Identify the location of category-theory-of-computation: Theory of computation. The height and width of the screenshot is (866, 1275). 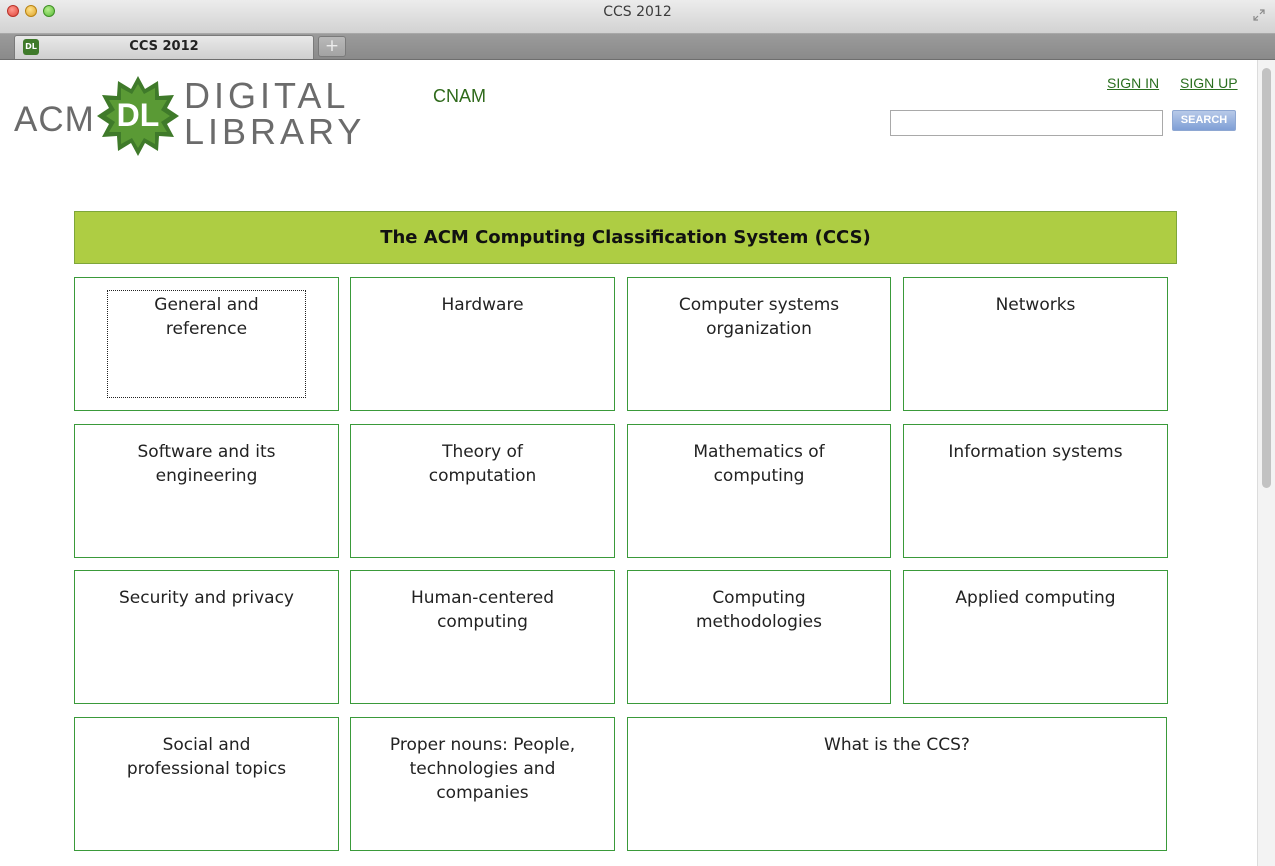
(482, 491).